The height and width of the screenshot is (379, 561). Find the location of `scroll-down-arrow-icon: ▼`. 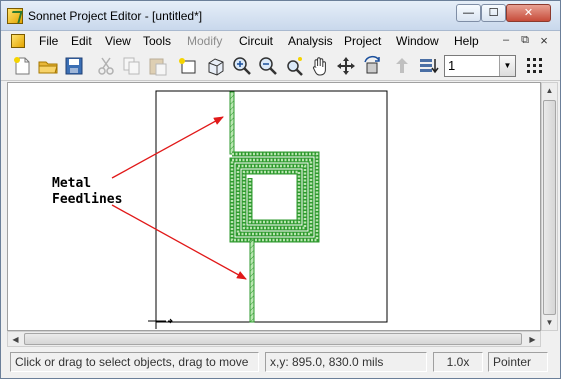

scroll-down-arrow-icon: ▼ is located at coordinates (549, 322).